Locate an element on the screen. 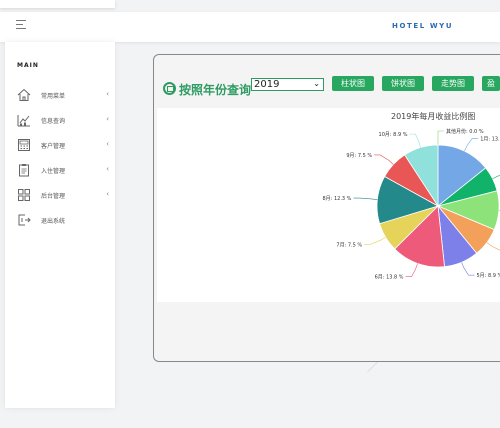  bar-chart-button: 柱状图 is located at coordinates (353, 83).